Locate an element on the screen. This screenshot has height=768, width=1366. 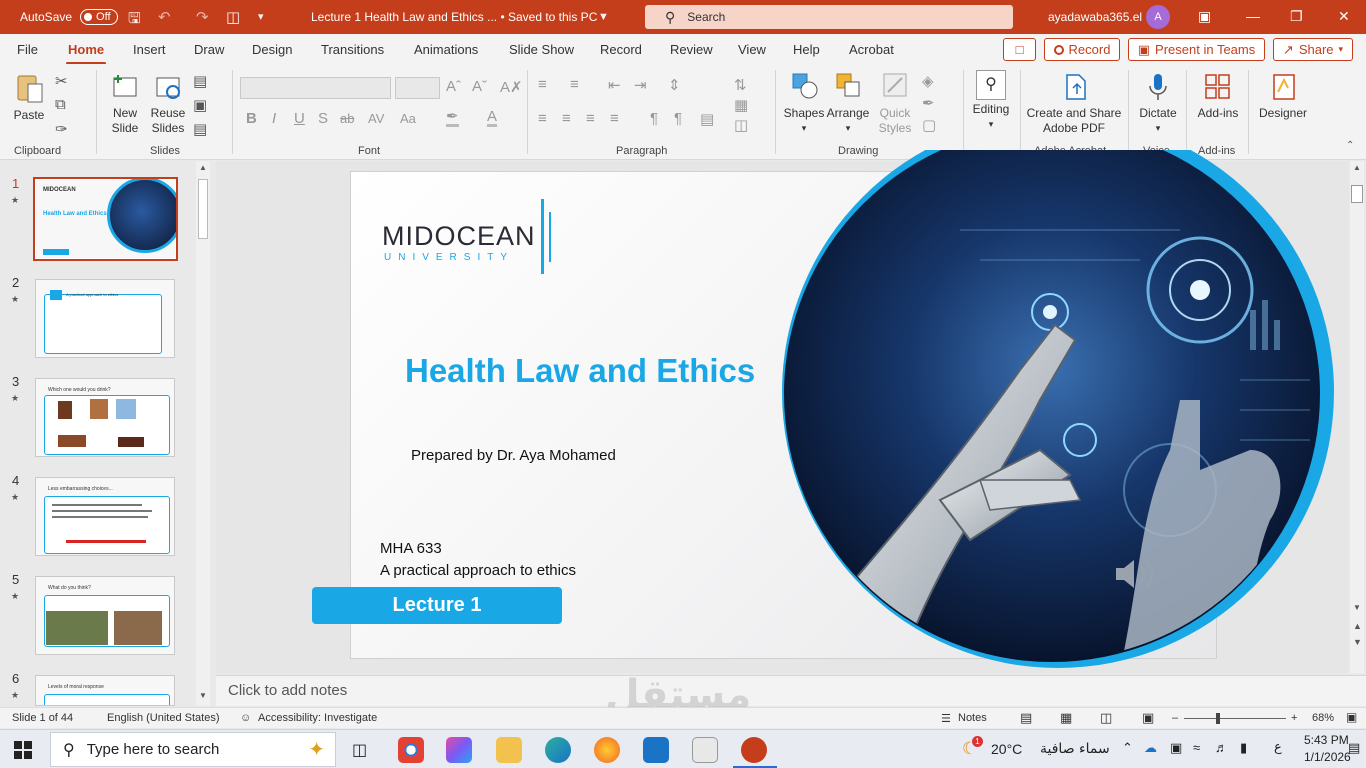
underline-icon: U is located at coordinates (299, 118).